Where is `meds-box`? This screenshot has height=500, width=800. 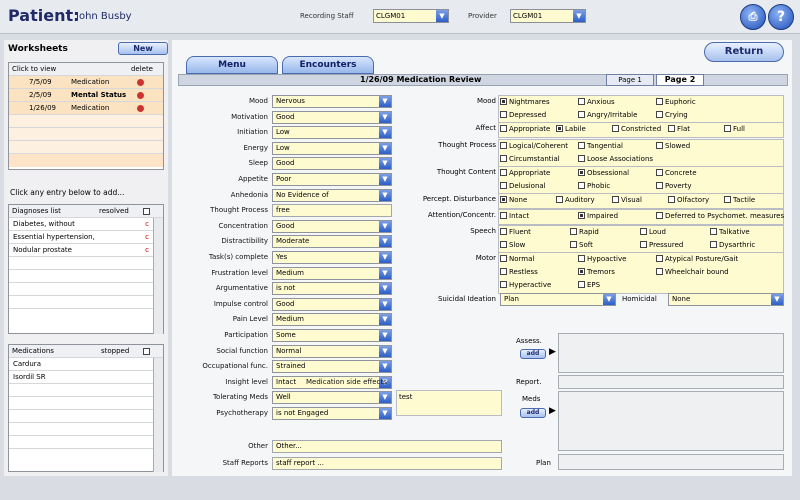
meds-box is located at coordinates (671, 421).